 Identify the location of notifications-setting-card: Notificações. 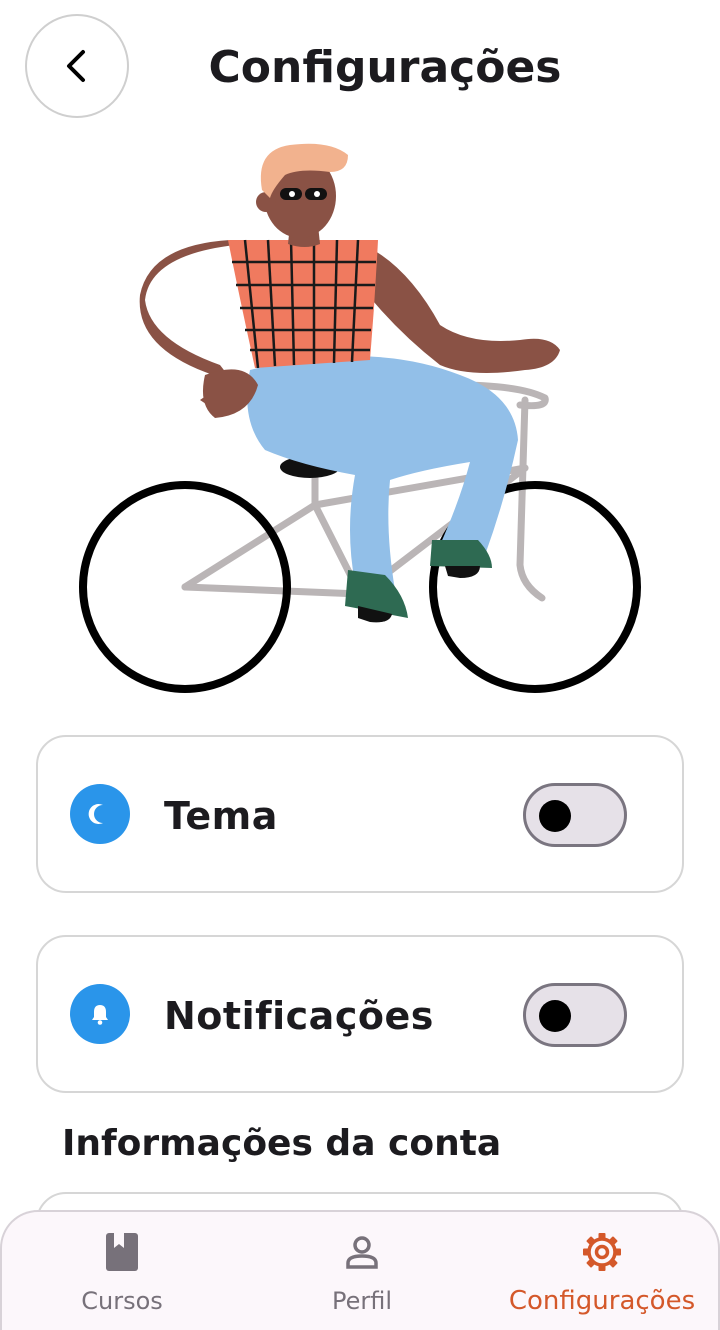
(360, 1014).